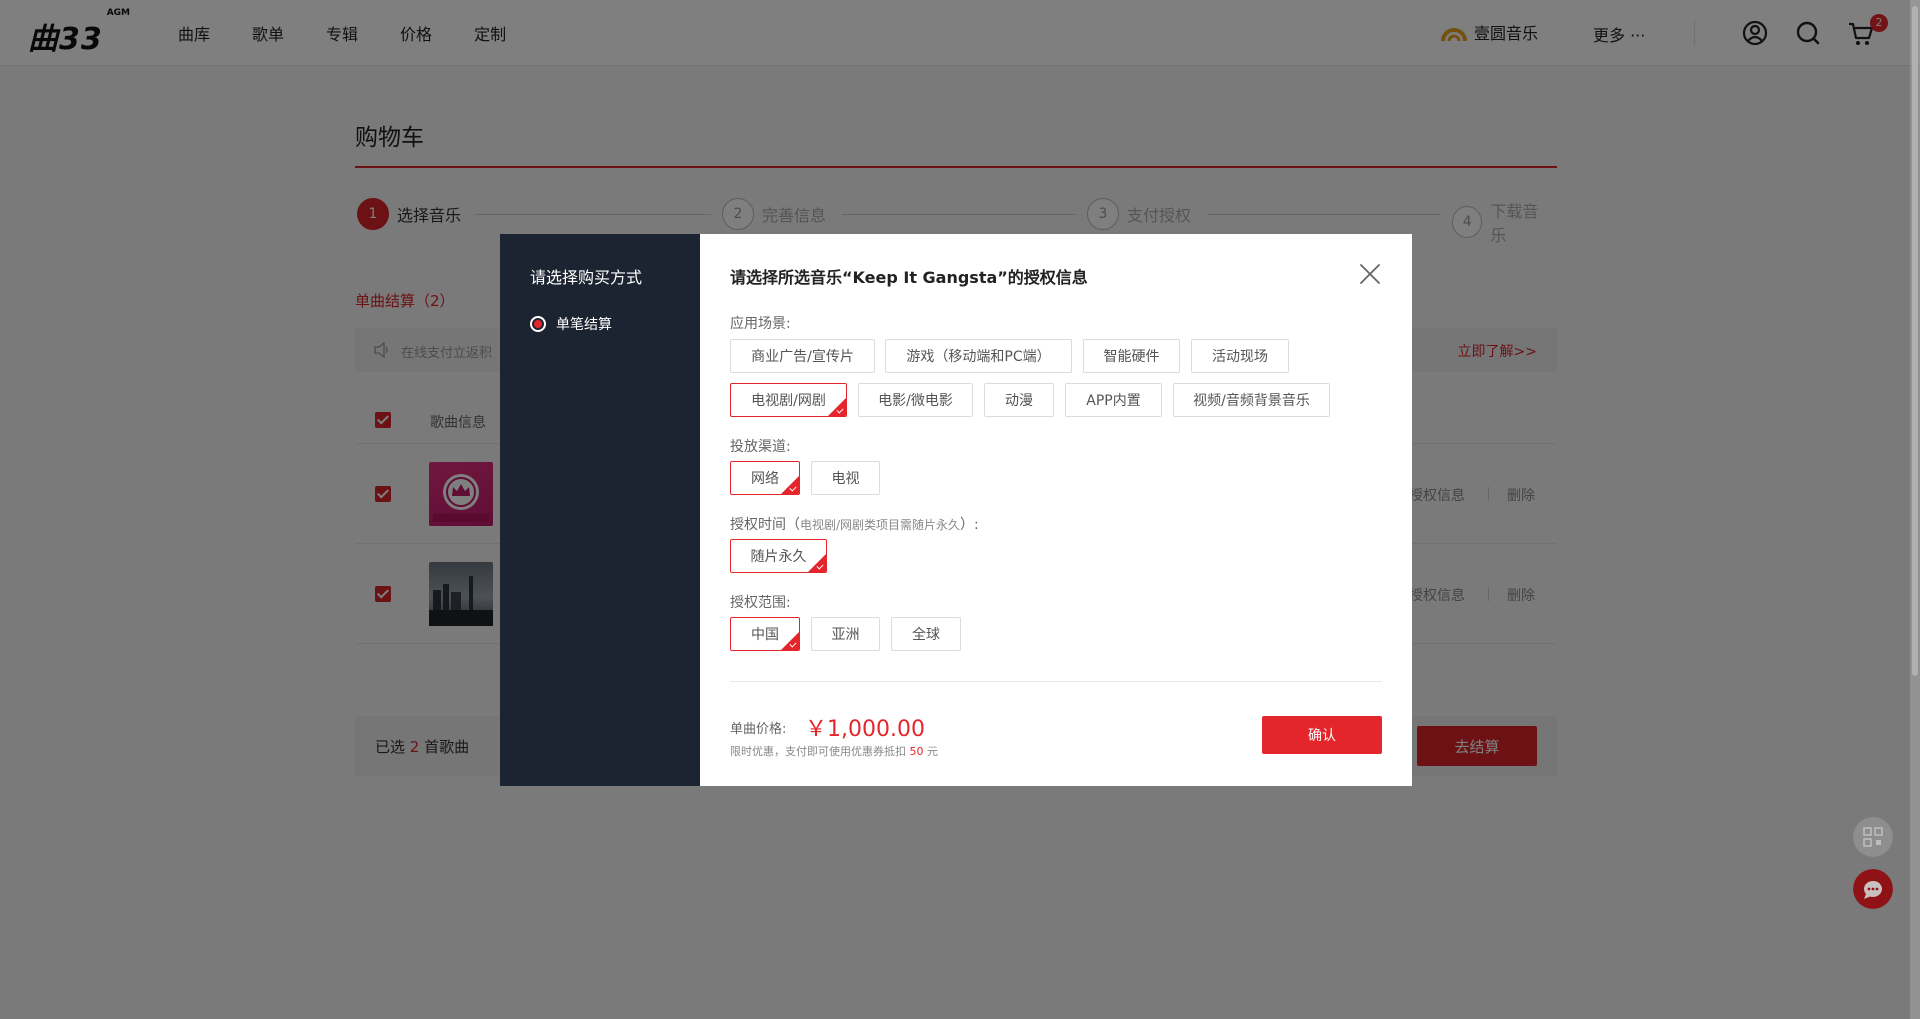 This screenshot has width=1920, height=1019. I want to click on scene-option-selected: 电视剧/网剧, so click(788, 400).